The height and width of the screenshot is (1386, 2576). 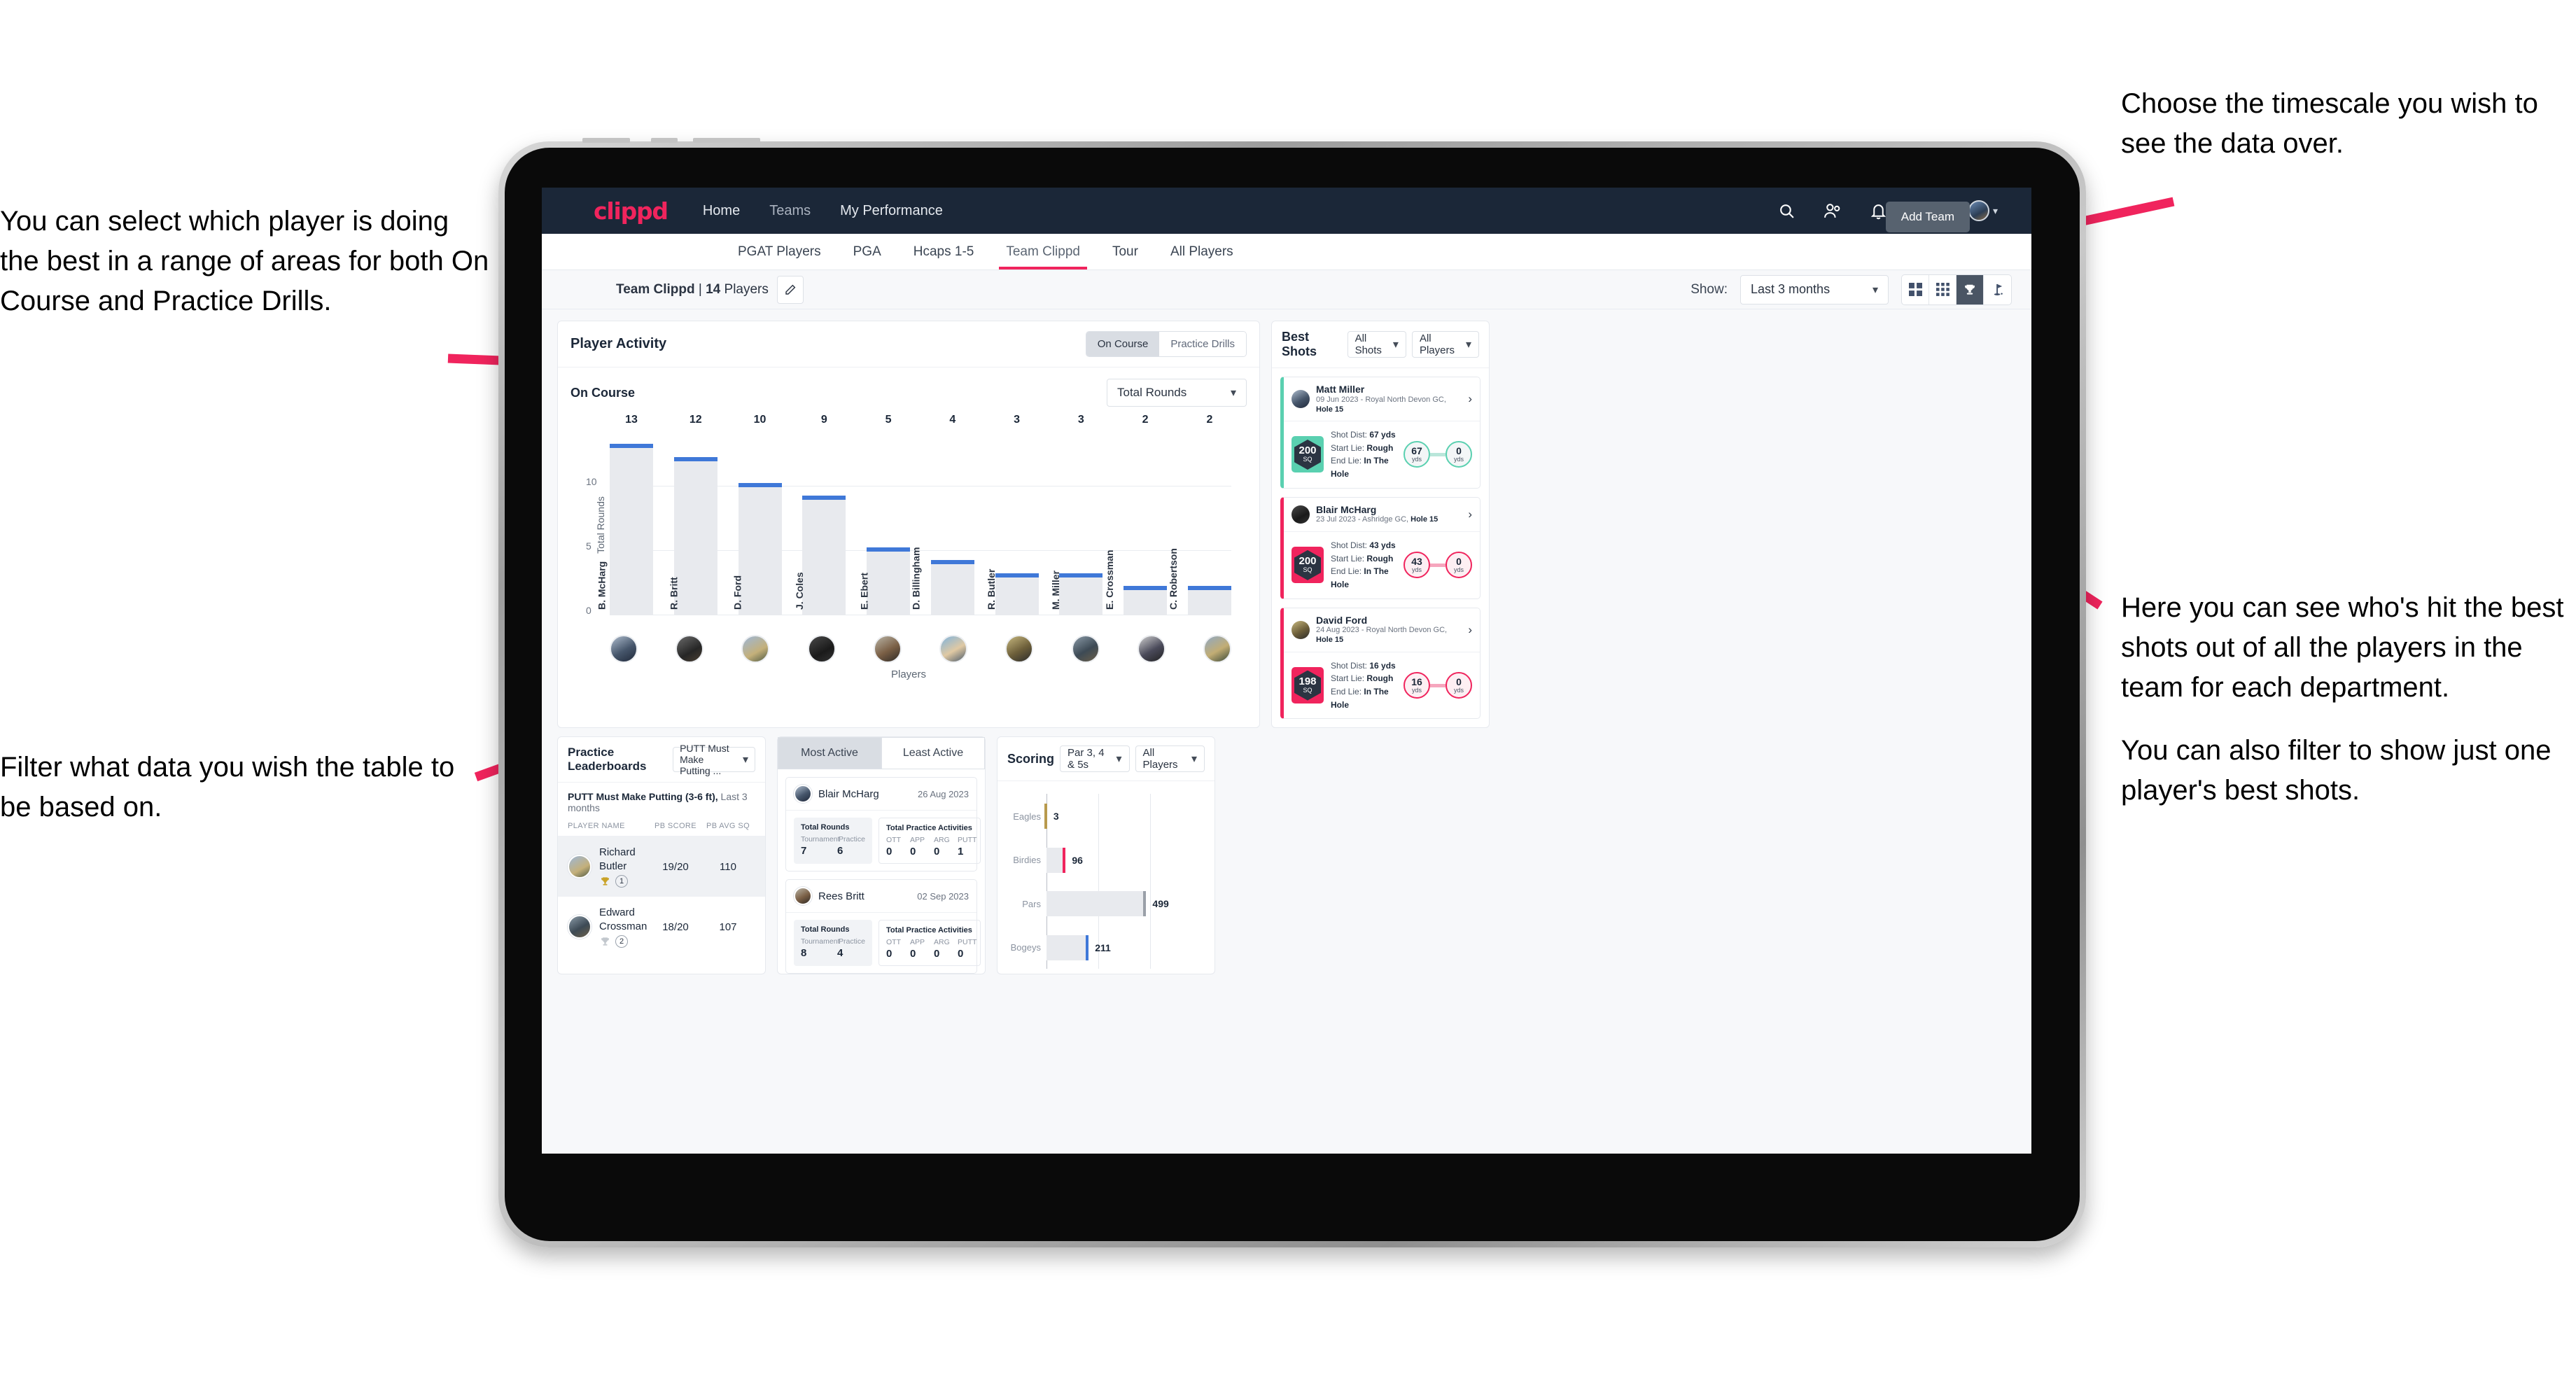 What do you see at coordinates (1076, 514) in the screenshot?
I see `chart-bar-group: M. Miller 3` at bounding box center [1076, 514].